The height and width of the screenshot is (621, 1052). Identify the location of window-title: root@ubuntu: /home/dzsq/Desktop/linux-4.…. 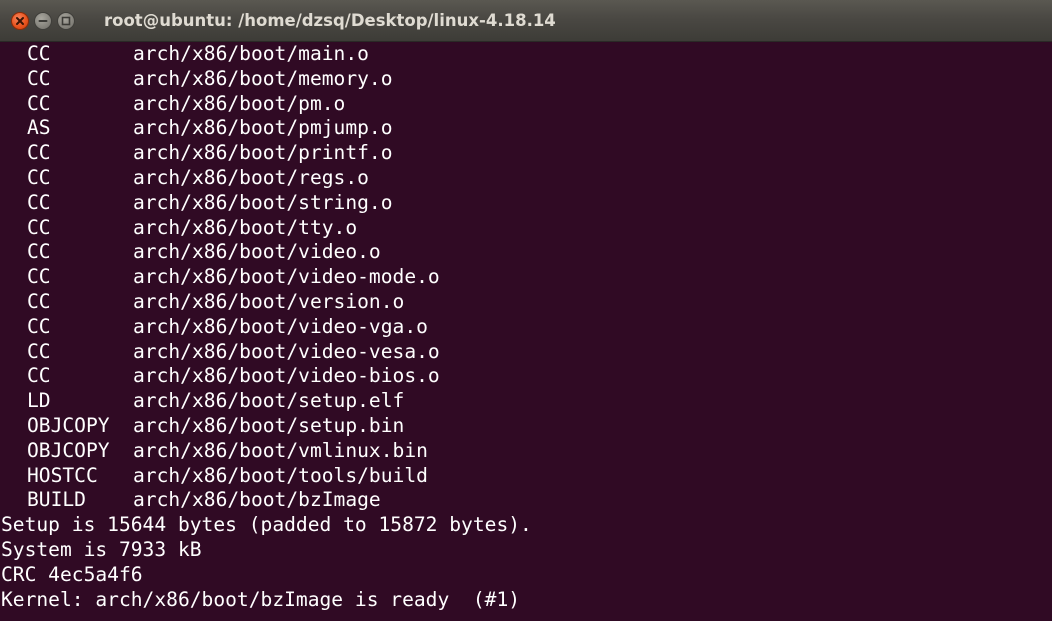
(330, 20).